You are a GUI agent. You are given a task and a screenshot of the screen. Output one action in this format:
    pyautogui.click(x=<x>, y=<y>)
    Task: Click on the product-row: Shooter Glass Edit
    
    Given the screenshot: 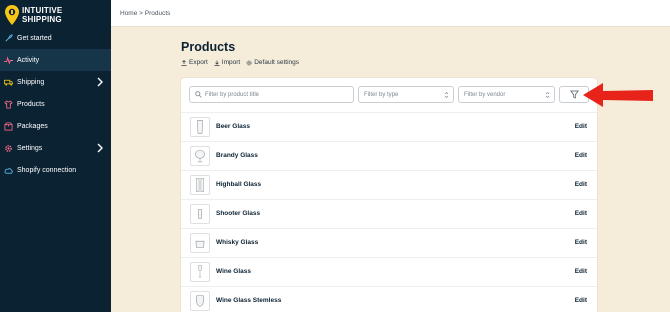 What is the action you would take?
    pyautogui.click(x=389, y=213)
    